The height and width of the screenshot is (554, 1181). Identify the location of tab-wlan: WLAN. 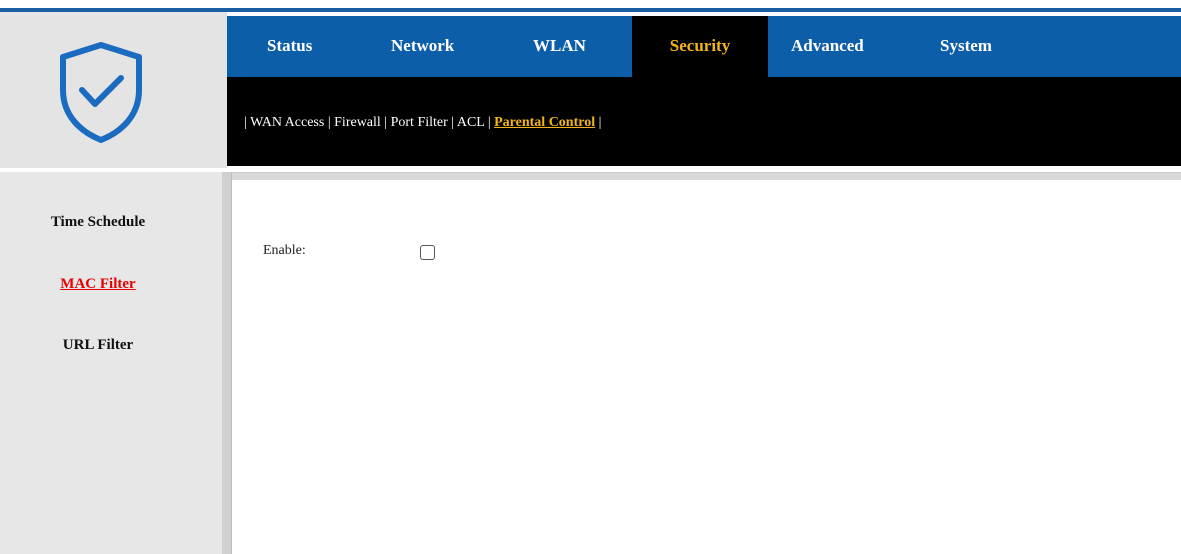
(559, 46).